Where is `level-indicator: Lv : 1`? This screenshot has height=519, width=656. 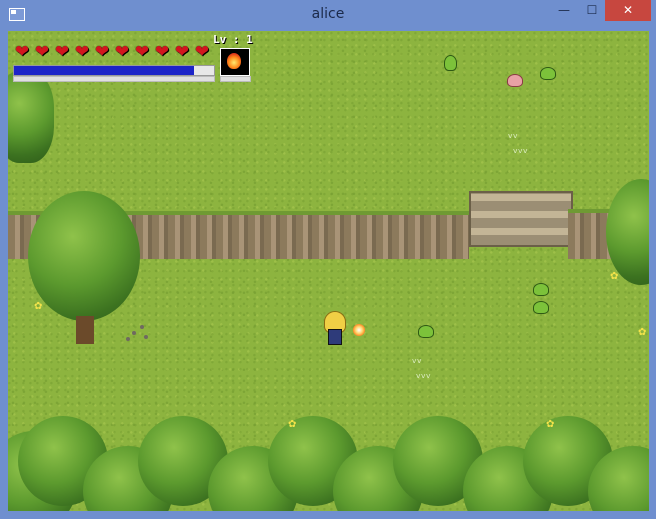 level-indicator: Lv : 1 is located at coordinates (233, 39).